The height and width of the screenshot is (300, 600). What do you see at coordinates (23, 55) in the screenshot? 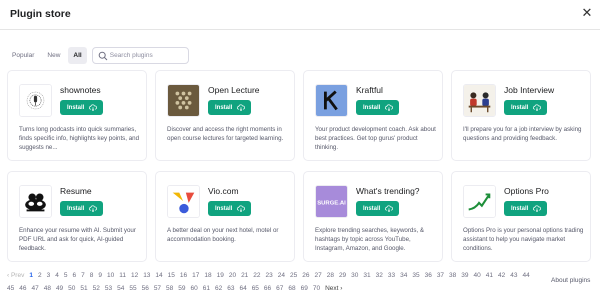
I see `tab-popular: Popular` at bounding box center [23, 55].